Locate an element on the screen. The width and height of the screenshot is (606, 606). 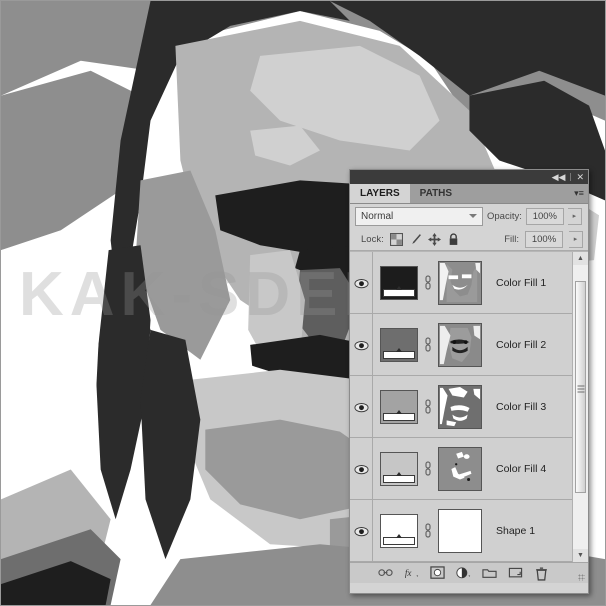
folder-icon is located at coordinates (489, 573).